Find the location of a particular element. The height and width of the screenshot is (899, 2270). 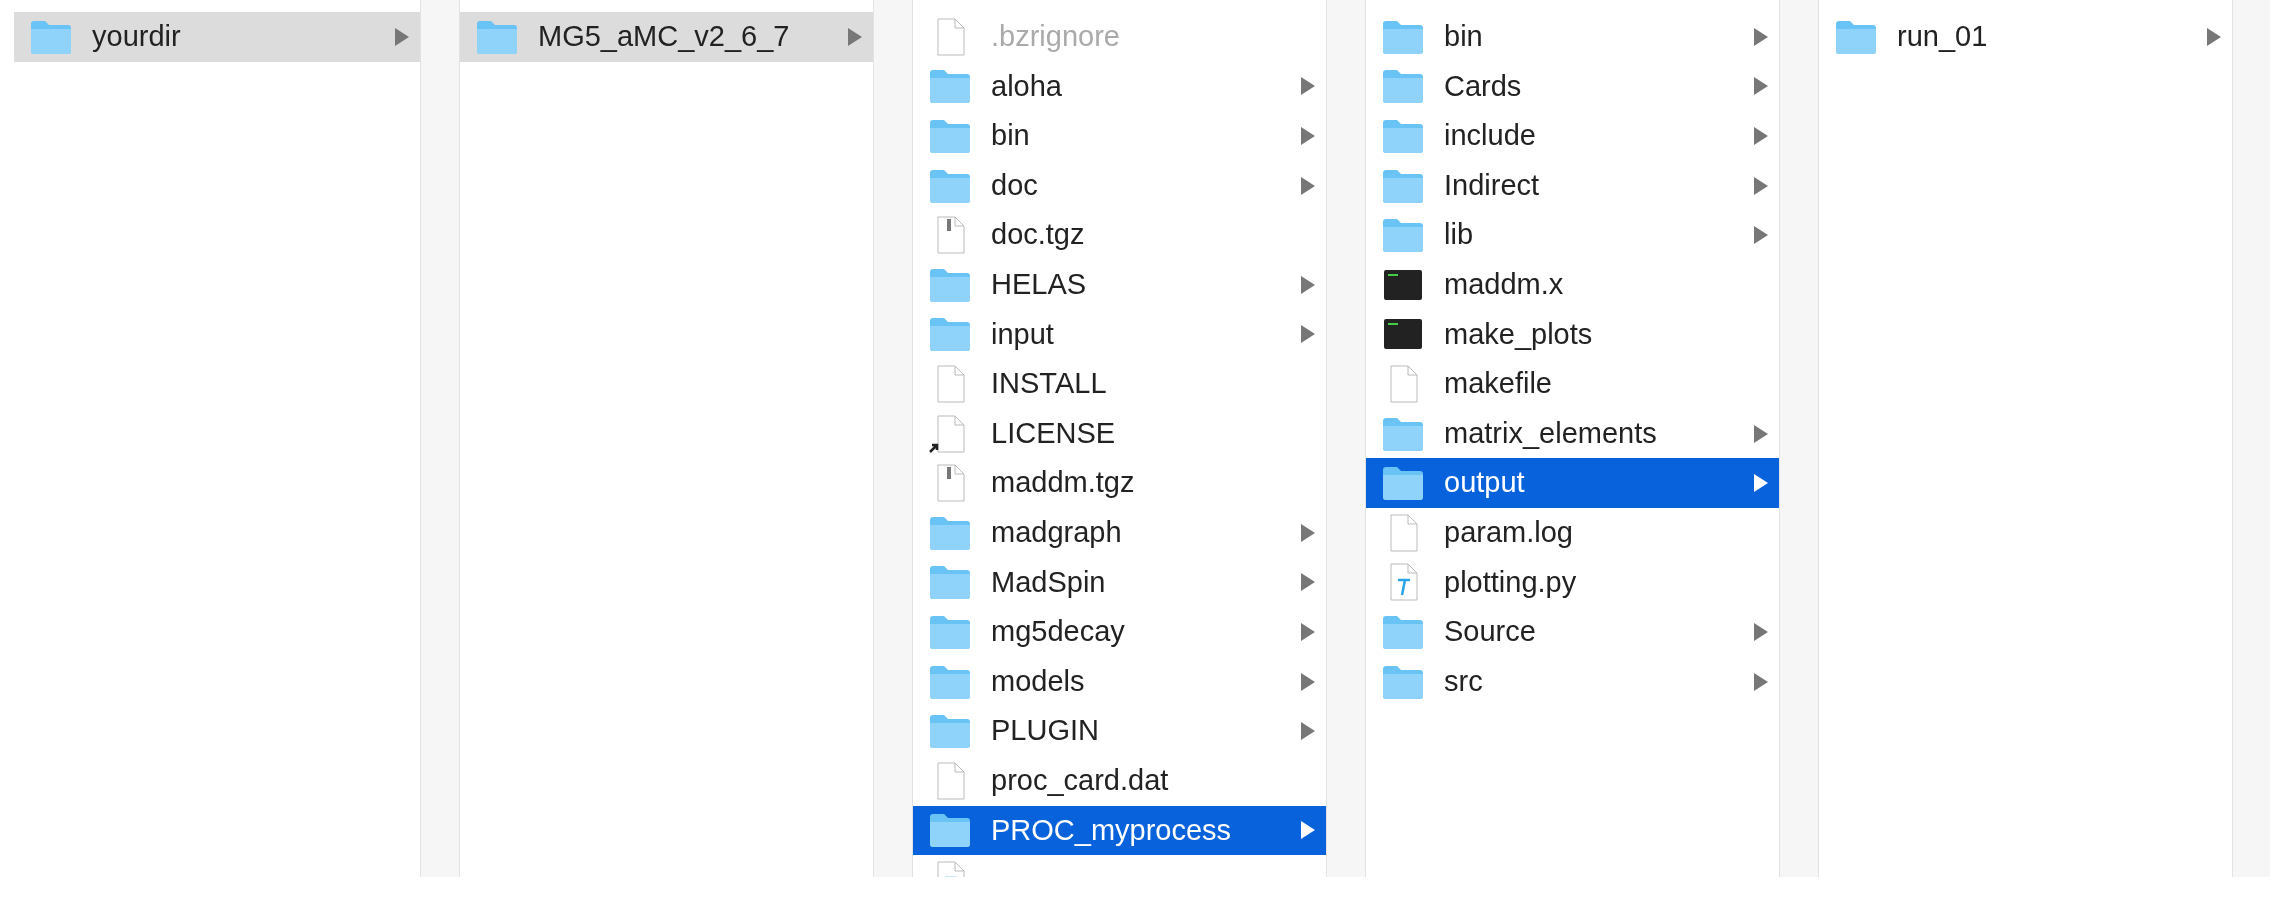

file-item: LICENSE is located at coordinates (1119, 433).